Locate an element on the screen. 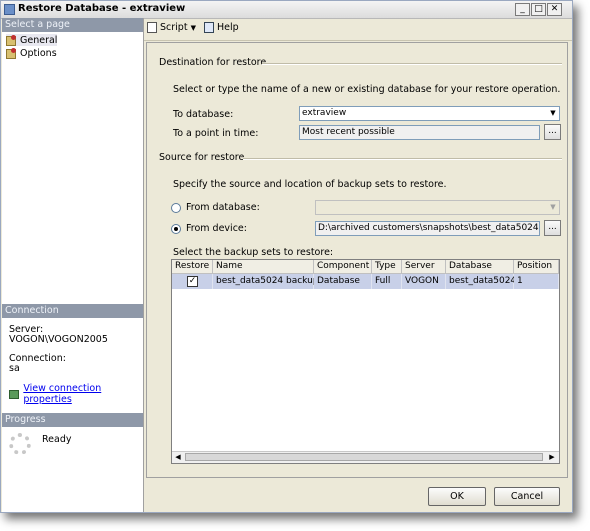 Image resolution: width=590 pixels, height=531 pixels. to-database-label: To database: is located at coordinates (203, 114).